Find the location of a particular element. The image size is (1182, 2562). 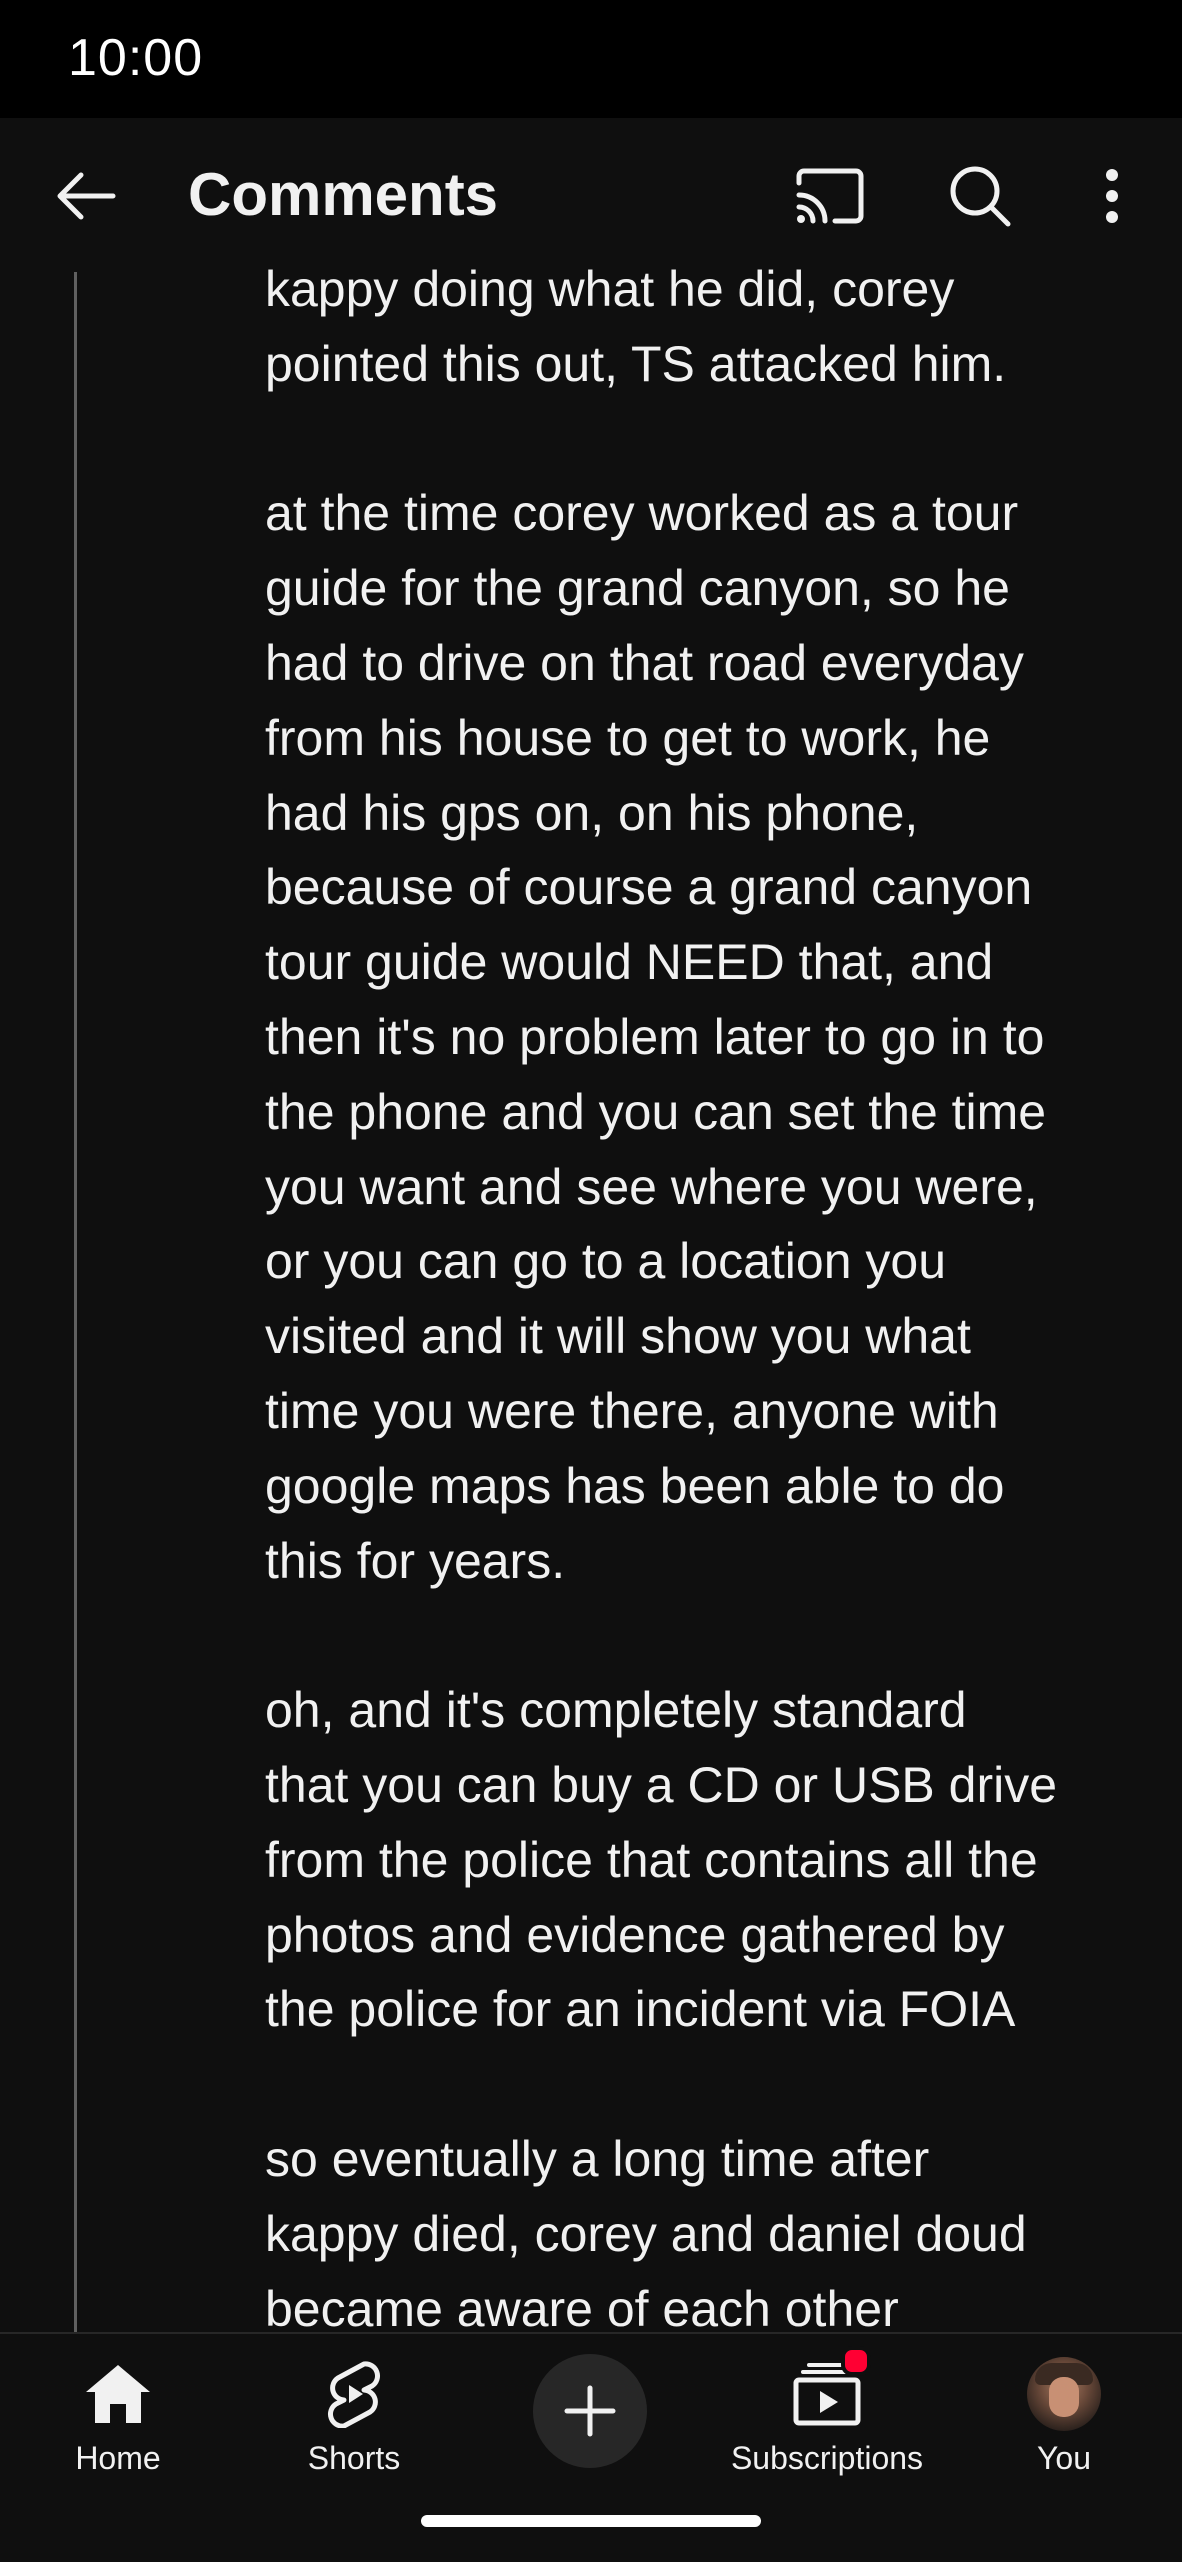

cast-icon is located at coordinates (830, 196).